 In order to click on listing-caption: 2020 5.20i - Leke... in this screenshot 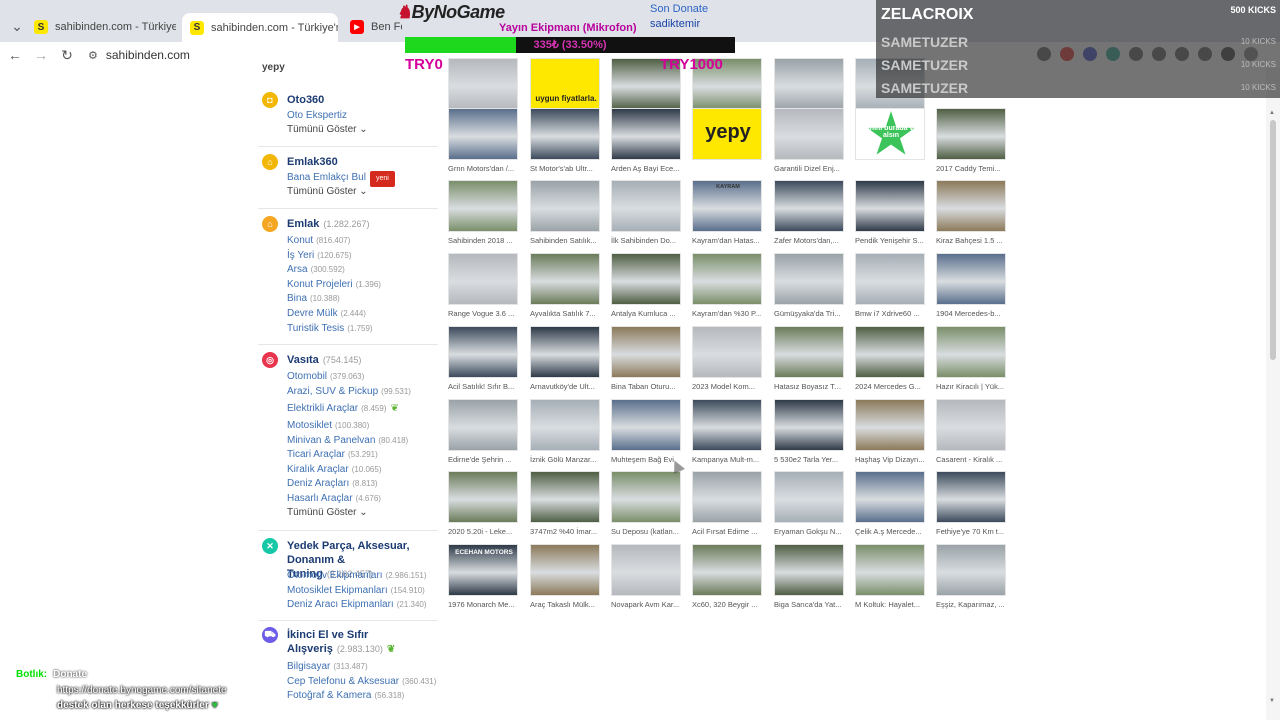, I will do `click(483, 531)`.